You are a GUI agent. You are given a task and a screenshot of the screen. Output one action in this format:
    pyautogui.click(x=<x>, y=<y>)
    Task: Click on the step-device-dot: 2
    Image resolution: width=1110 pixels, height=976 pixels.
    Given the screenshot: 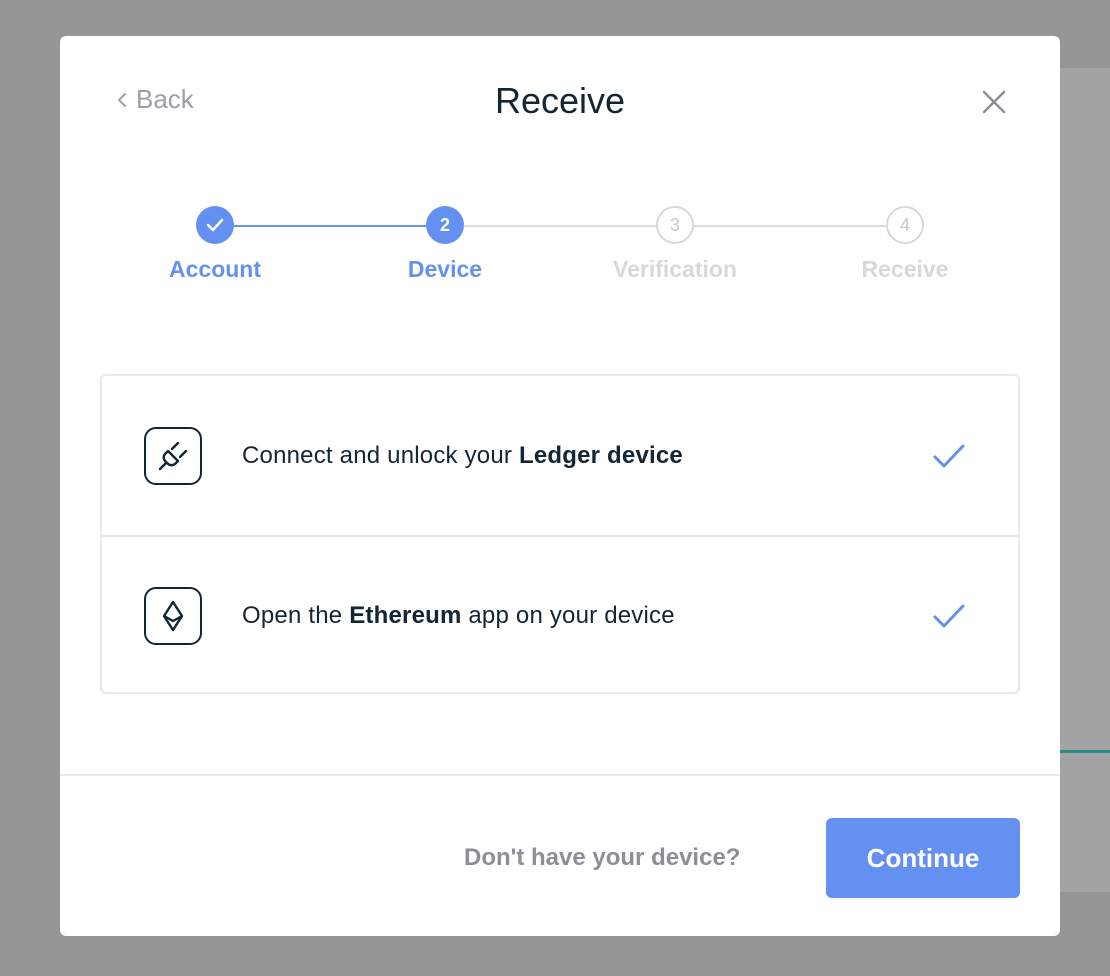 What is the action you would take?
    pyautogui.click(x=445, y=225)
    